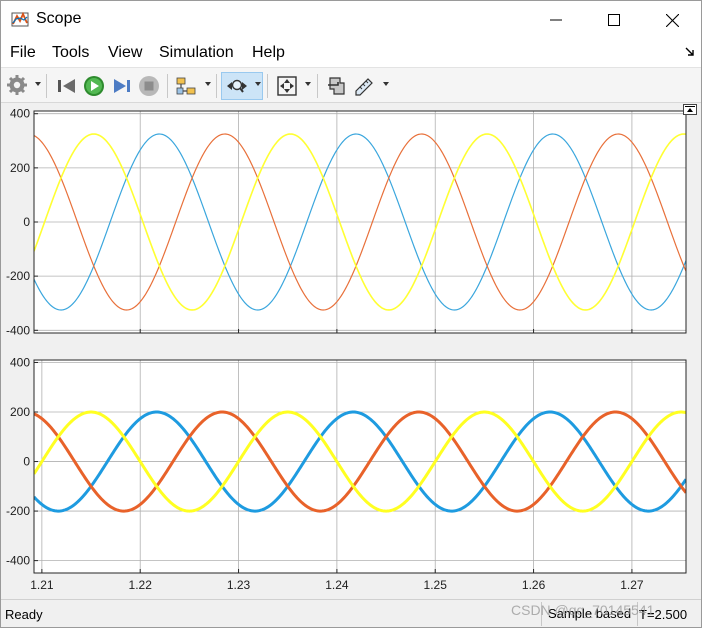 This screenshot has height=628, width=702. What do you see at coordinates (337, 585) in the screenshot?
I see `x-tick-label: 1.24` at bounding box center [337, 585].